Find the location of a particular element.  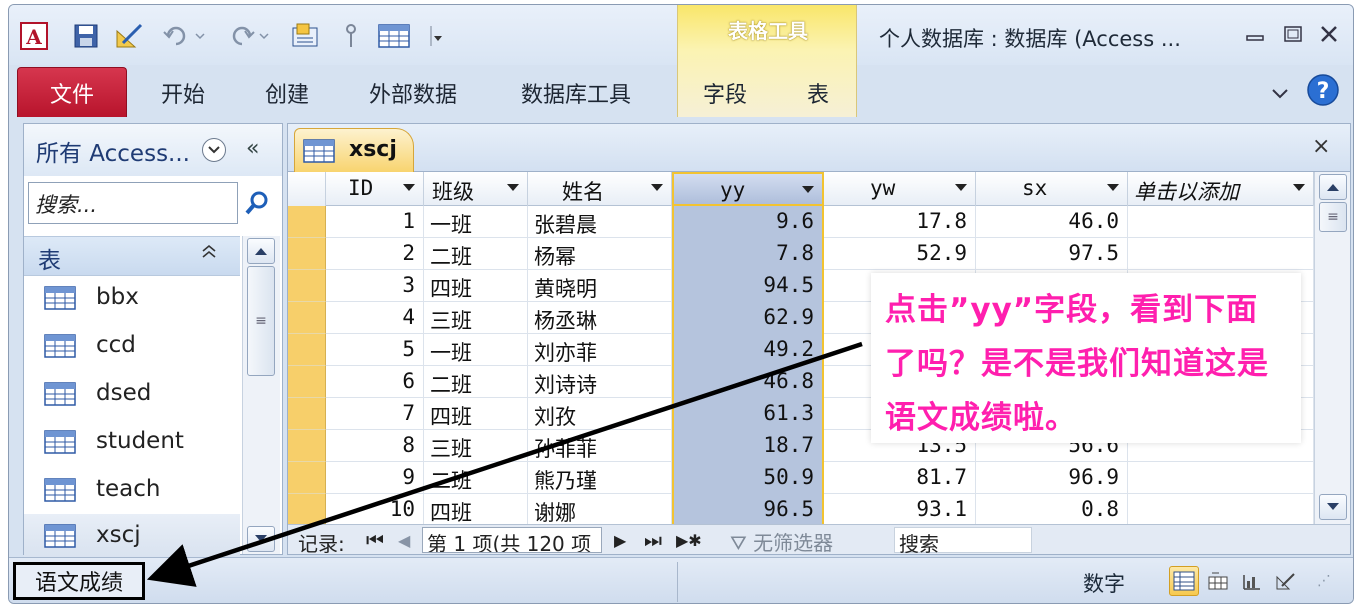

cell-yw: 93.1 is located at coordinates (900, 509).